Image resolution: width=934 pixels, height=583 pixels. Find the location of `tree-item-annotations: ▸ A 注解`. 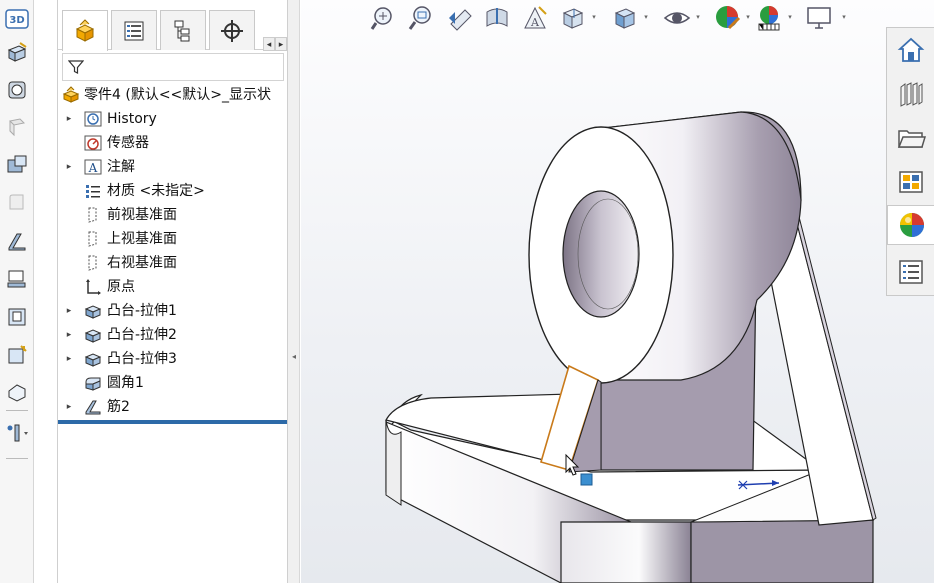

tree-item-annotations: ▸ A 注解 is located at coordinates (172, 167).